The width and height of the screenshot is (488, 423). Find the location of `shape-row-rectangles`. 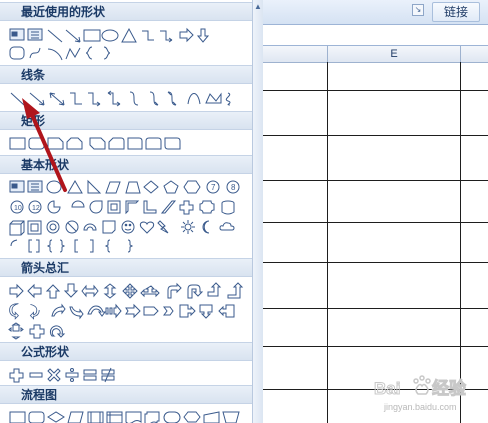

shape-row-rectangles is located at coordinates (128, 143).